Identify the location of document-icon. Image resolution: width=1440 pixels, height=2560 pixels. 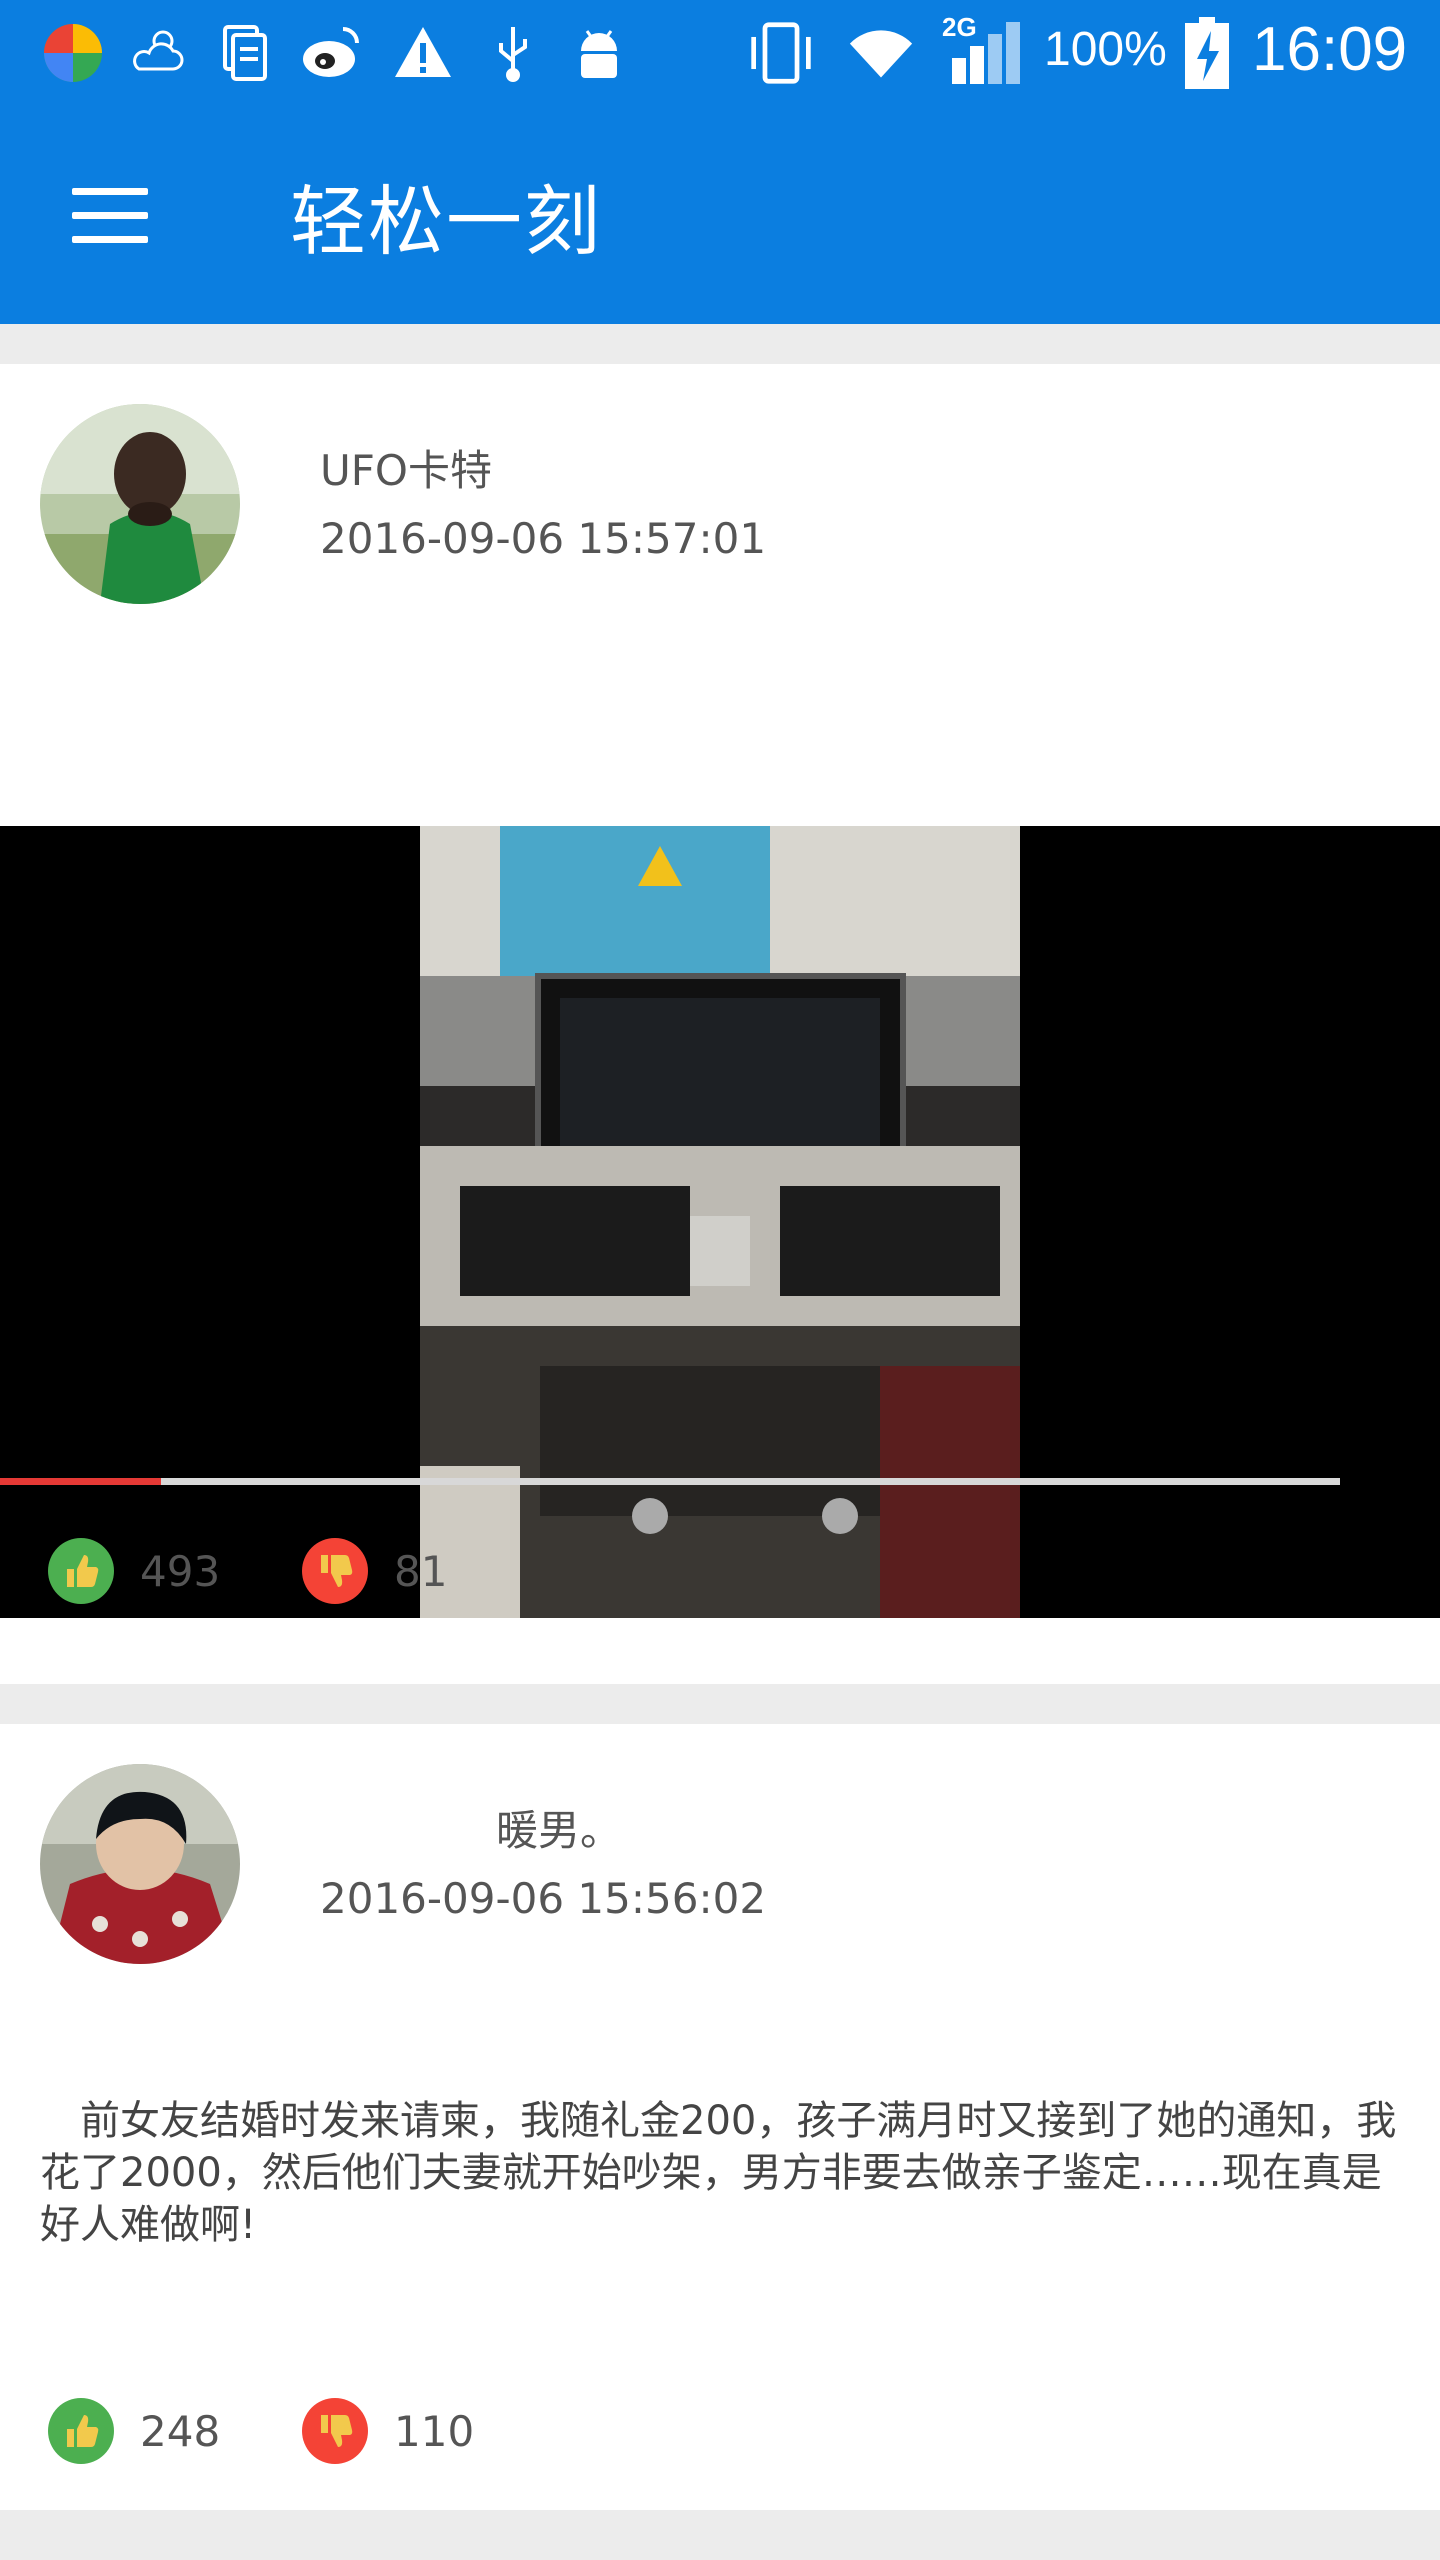
(245, 53).